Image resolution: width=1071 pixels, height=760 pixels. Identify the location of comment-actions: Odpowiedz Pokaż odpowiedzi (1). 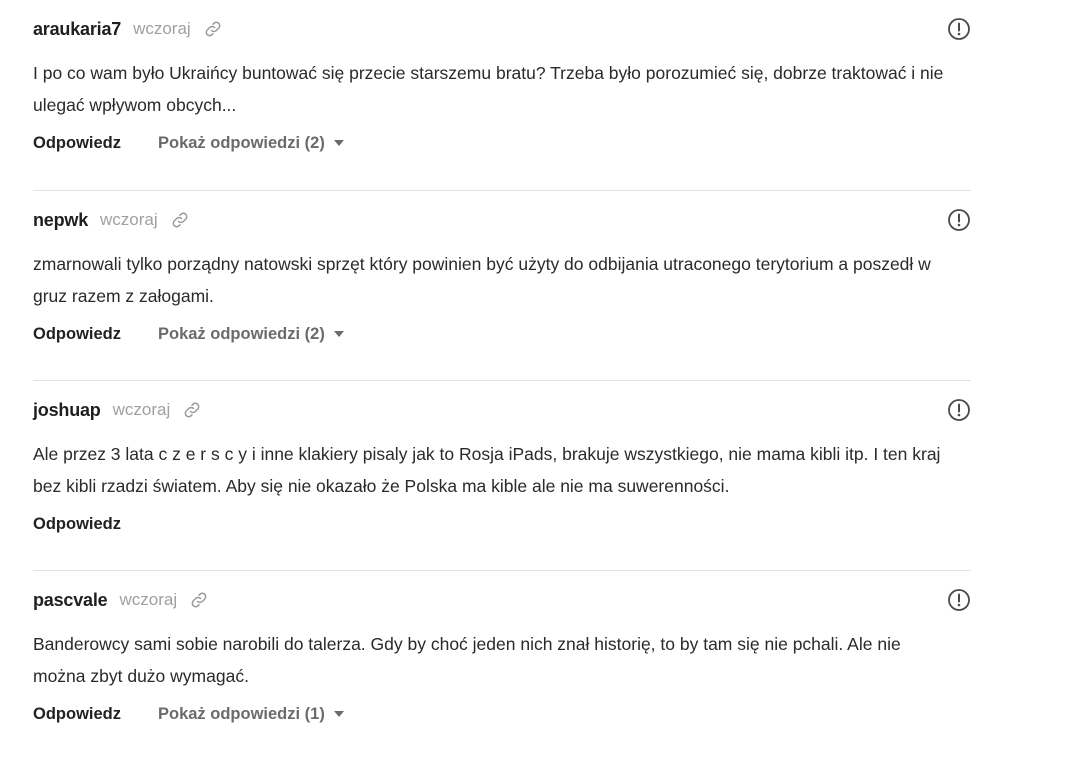
(502, 714).